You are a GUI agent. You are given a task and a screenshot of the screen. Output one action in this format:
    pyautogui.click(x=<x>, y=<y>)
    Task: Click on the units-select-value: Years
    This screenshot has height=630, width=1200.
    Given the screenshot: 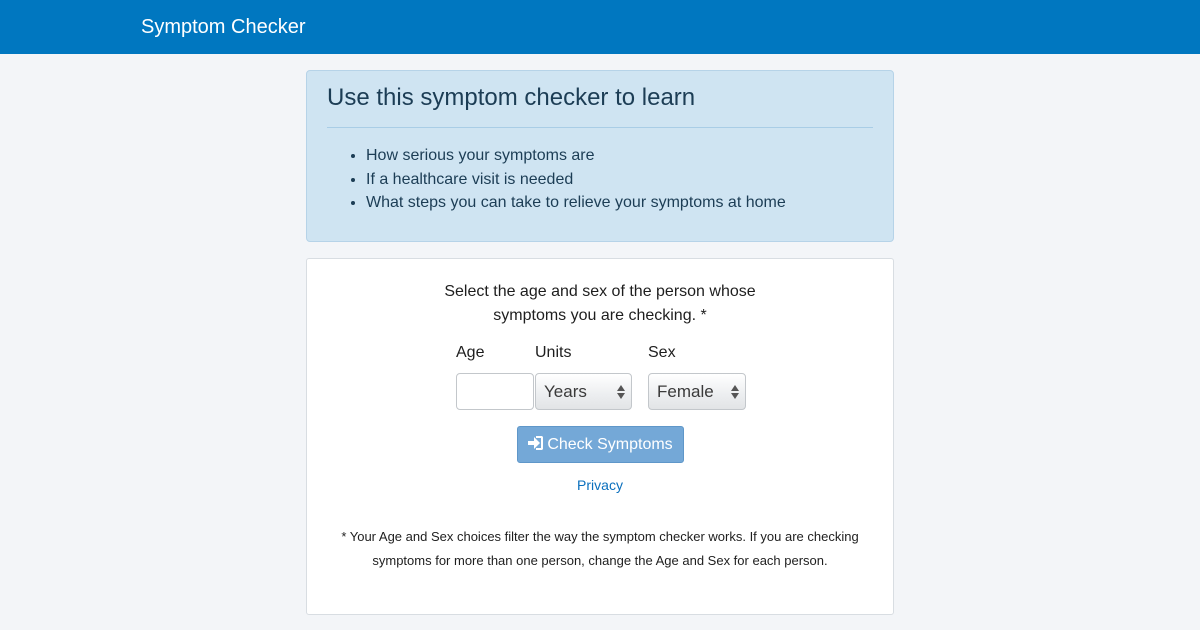 What is the action you would take?
    pyautogui.click(x=565, y=391)
    